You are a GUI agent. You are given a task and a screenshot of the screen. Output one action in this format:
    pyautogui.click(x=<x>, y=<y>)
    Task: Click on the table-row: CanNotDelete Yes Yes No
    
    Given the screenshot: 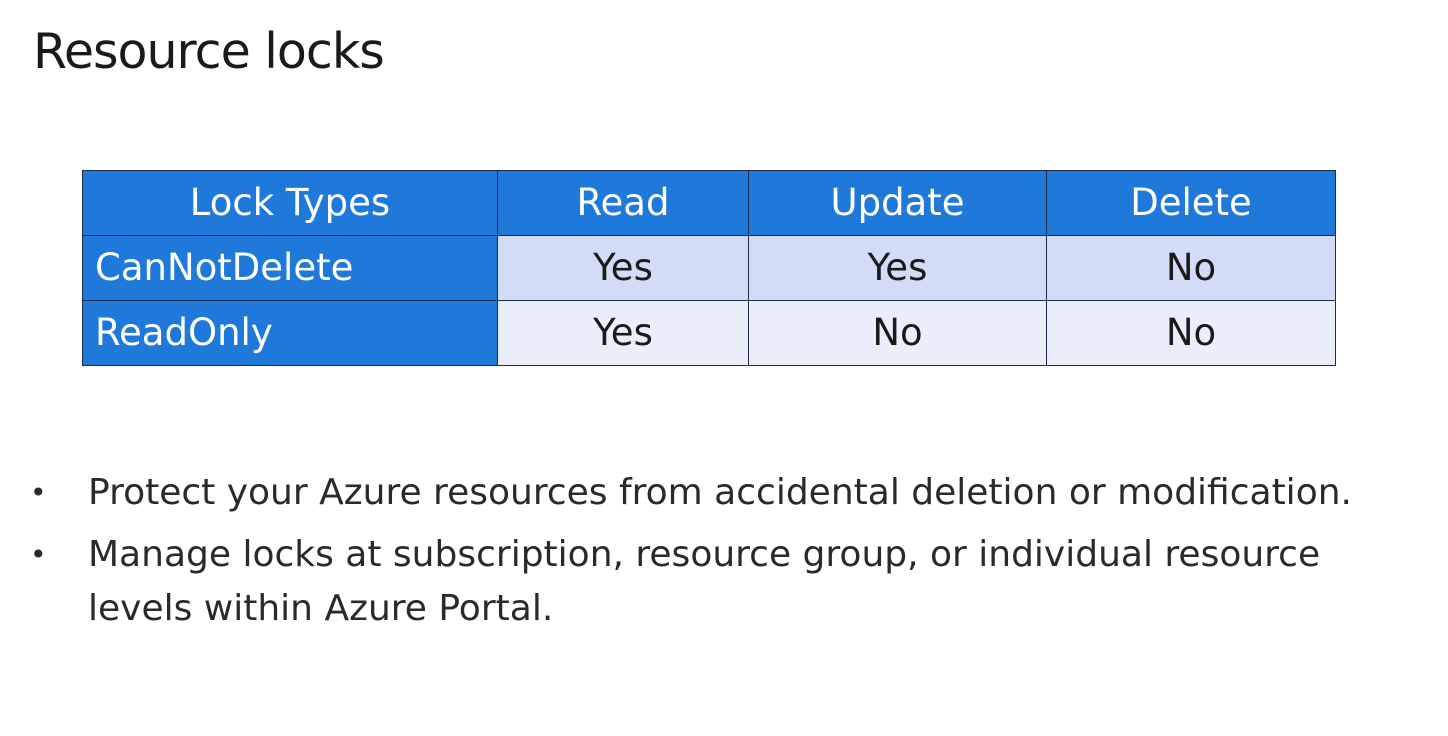 What is the action you would take?
    pyautogui.click(x=709, y=268)
    